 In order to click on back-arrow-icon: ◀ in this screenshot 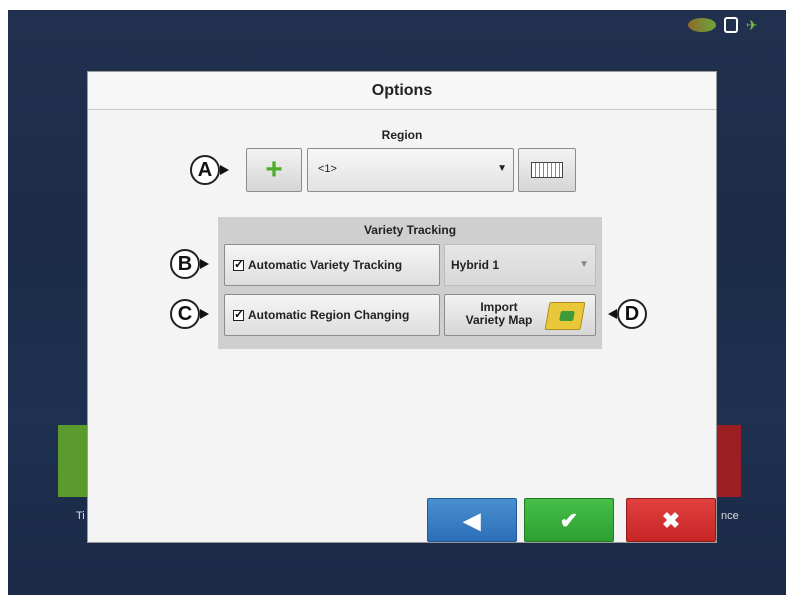, I will do `click(472, 520)`.